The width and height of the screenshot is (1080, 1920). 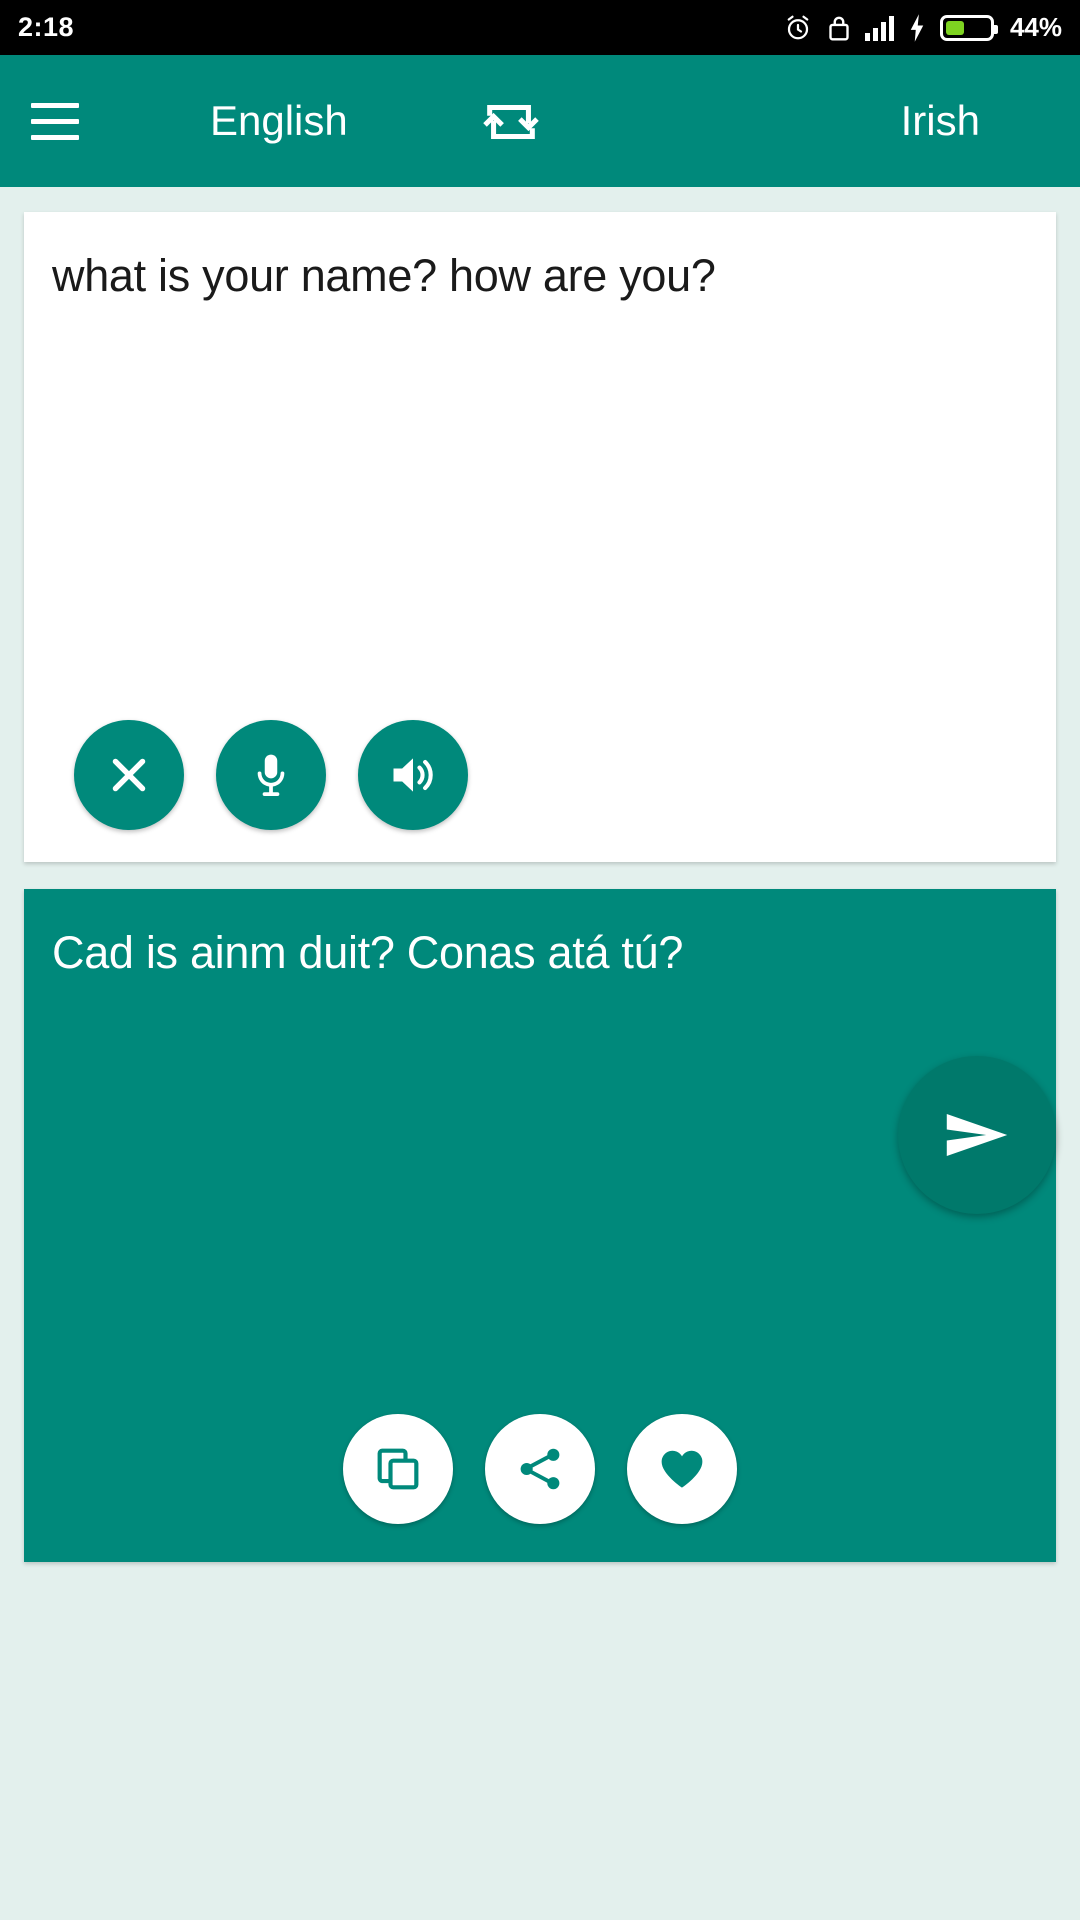 I want to click on volume-icon, so click(x=413, y=775).